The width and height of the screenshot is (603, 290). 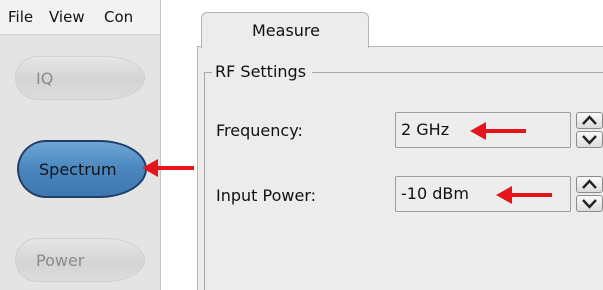 I want to click on iq-mode-label: IQ, so click(x=45, y=78).